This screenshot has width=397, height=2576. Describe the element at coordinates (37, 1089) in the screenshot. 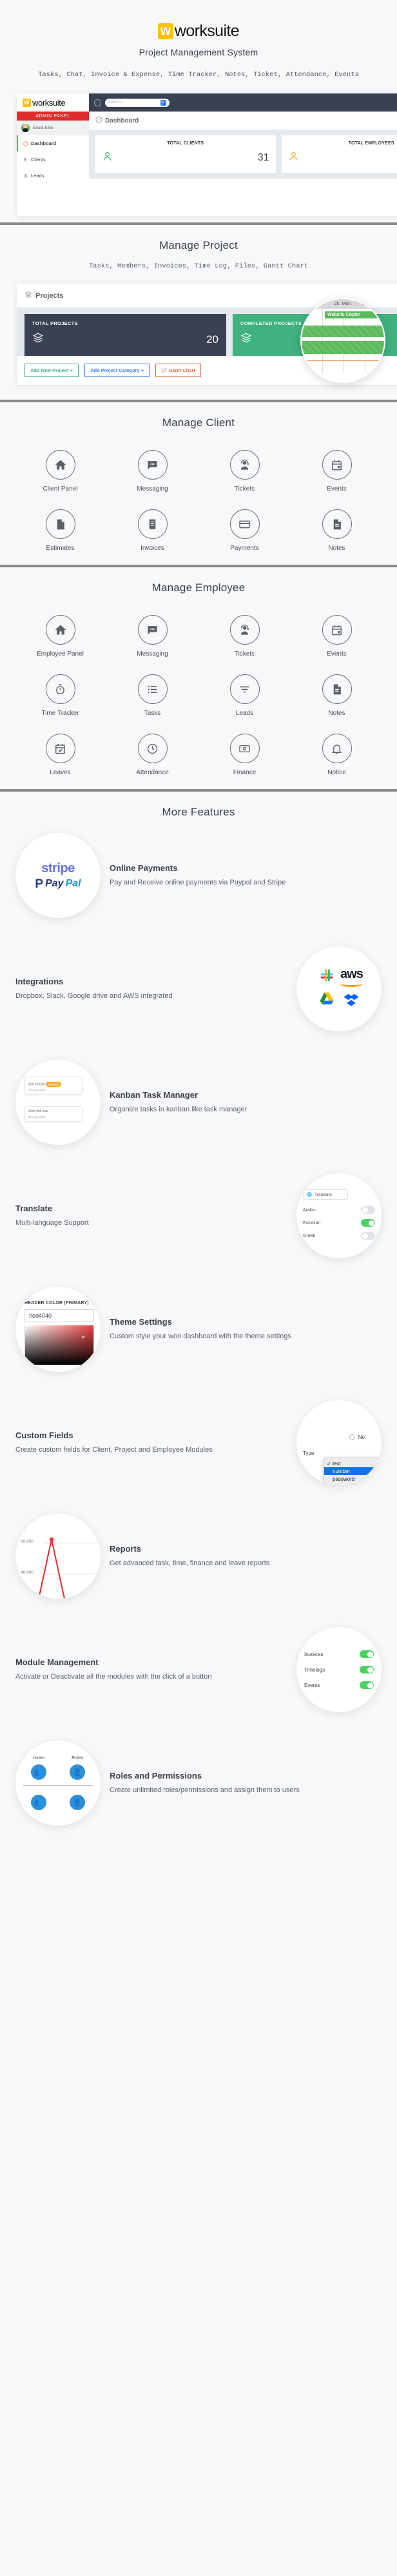

I see `kanban-card-date: 29 Aug, 2020` at that location.